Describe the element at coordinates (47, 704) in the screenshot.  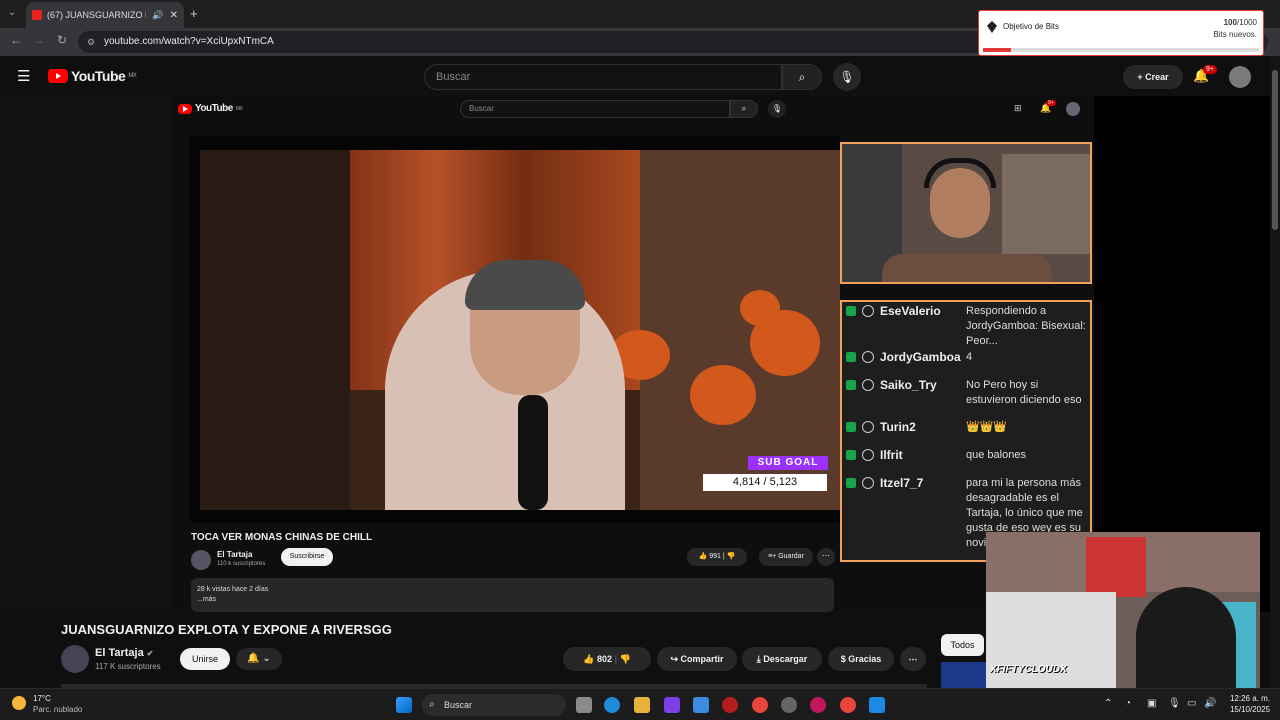
I see `weather-widget: 17°C Parc. nublado` at that location.